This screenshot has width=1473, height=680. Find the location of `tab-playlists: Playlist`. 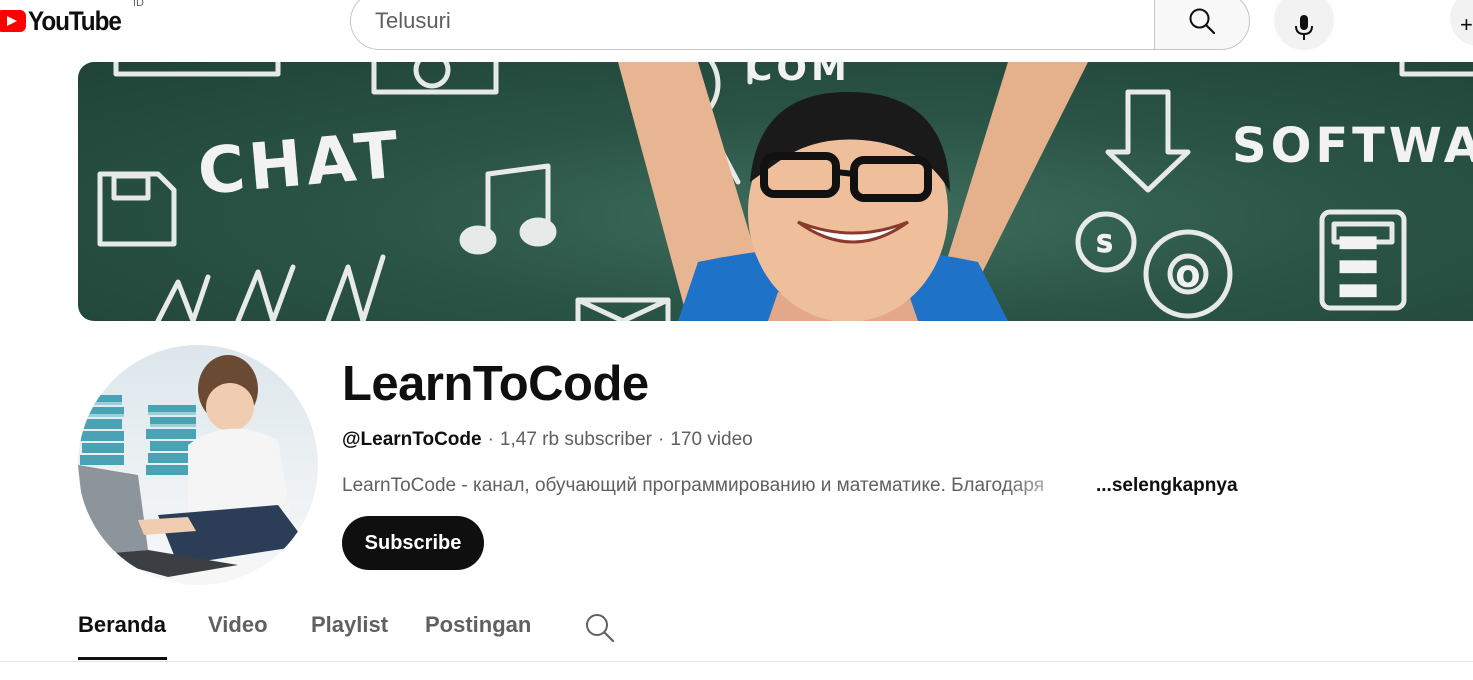

tab-playlists: Playlist is located at coordinates (349, 625).